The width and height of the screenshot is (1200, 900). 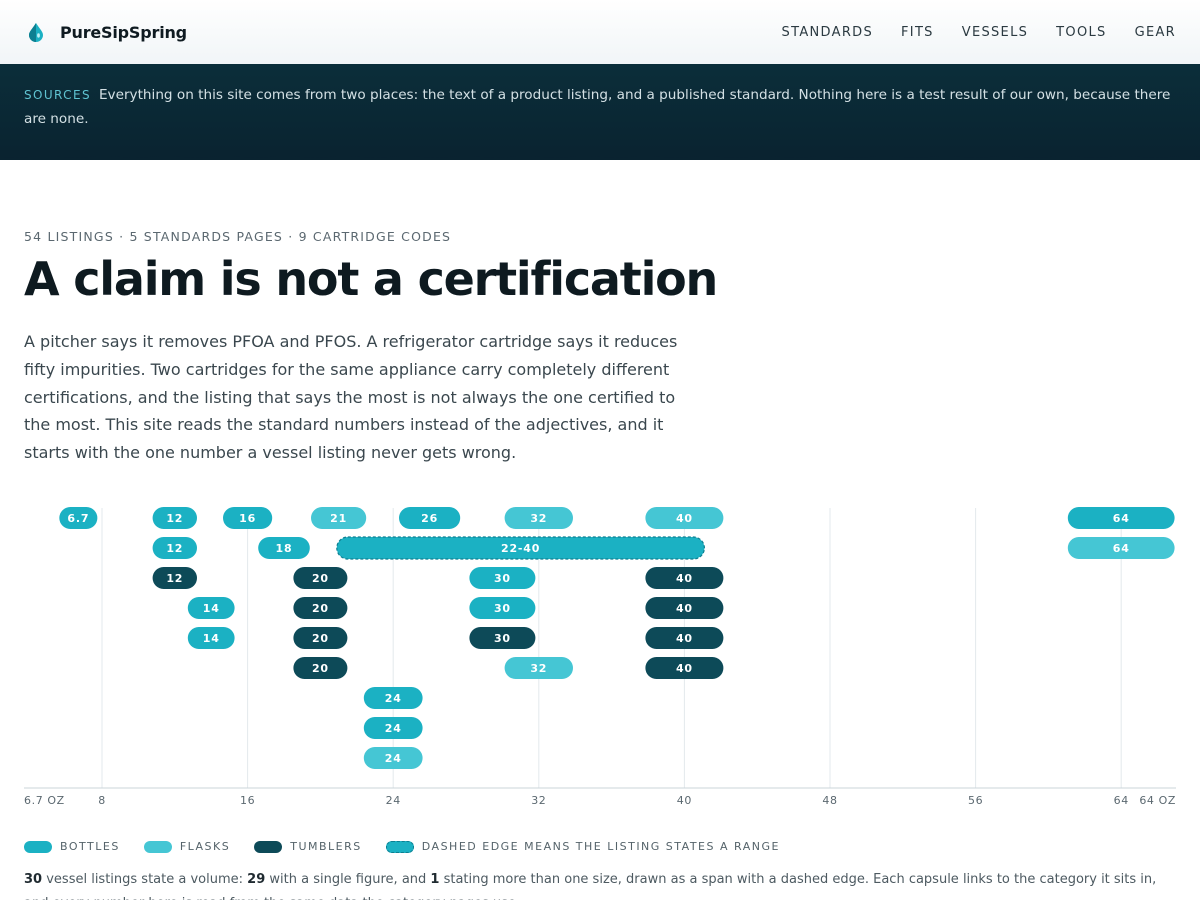 I want to click on capsule-flask-24: 24, so click(x=393, y=758).